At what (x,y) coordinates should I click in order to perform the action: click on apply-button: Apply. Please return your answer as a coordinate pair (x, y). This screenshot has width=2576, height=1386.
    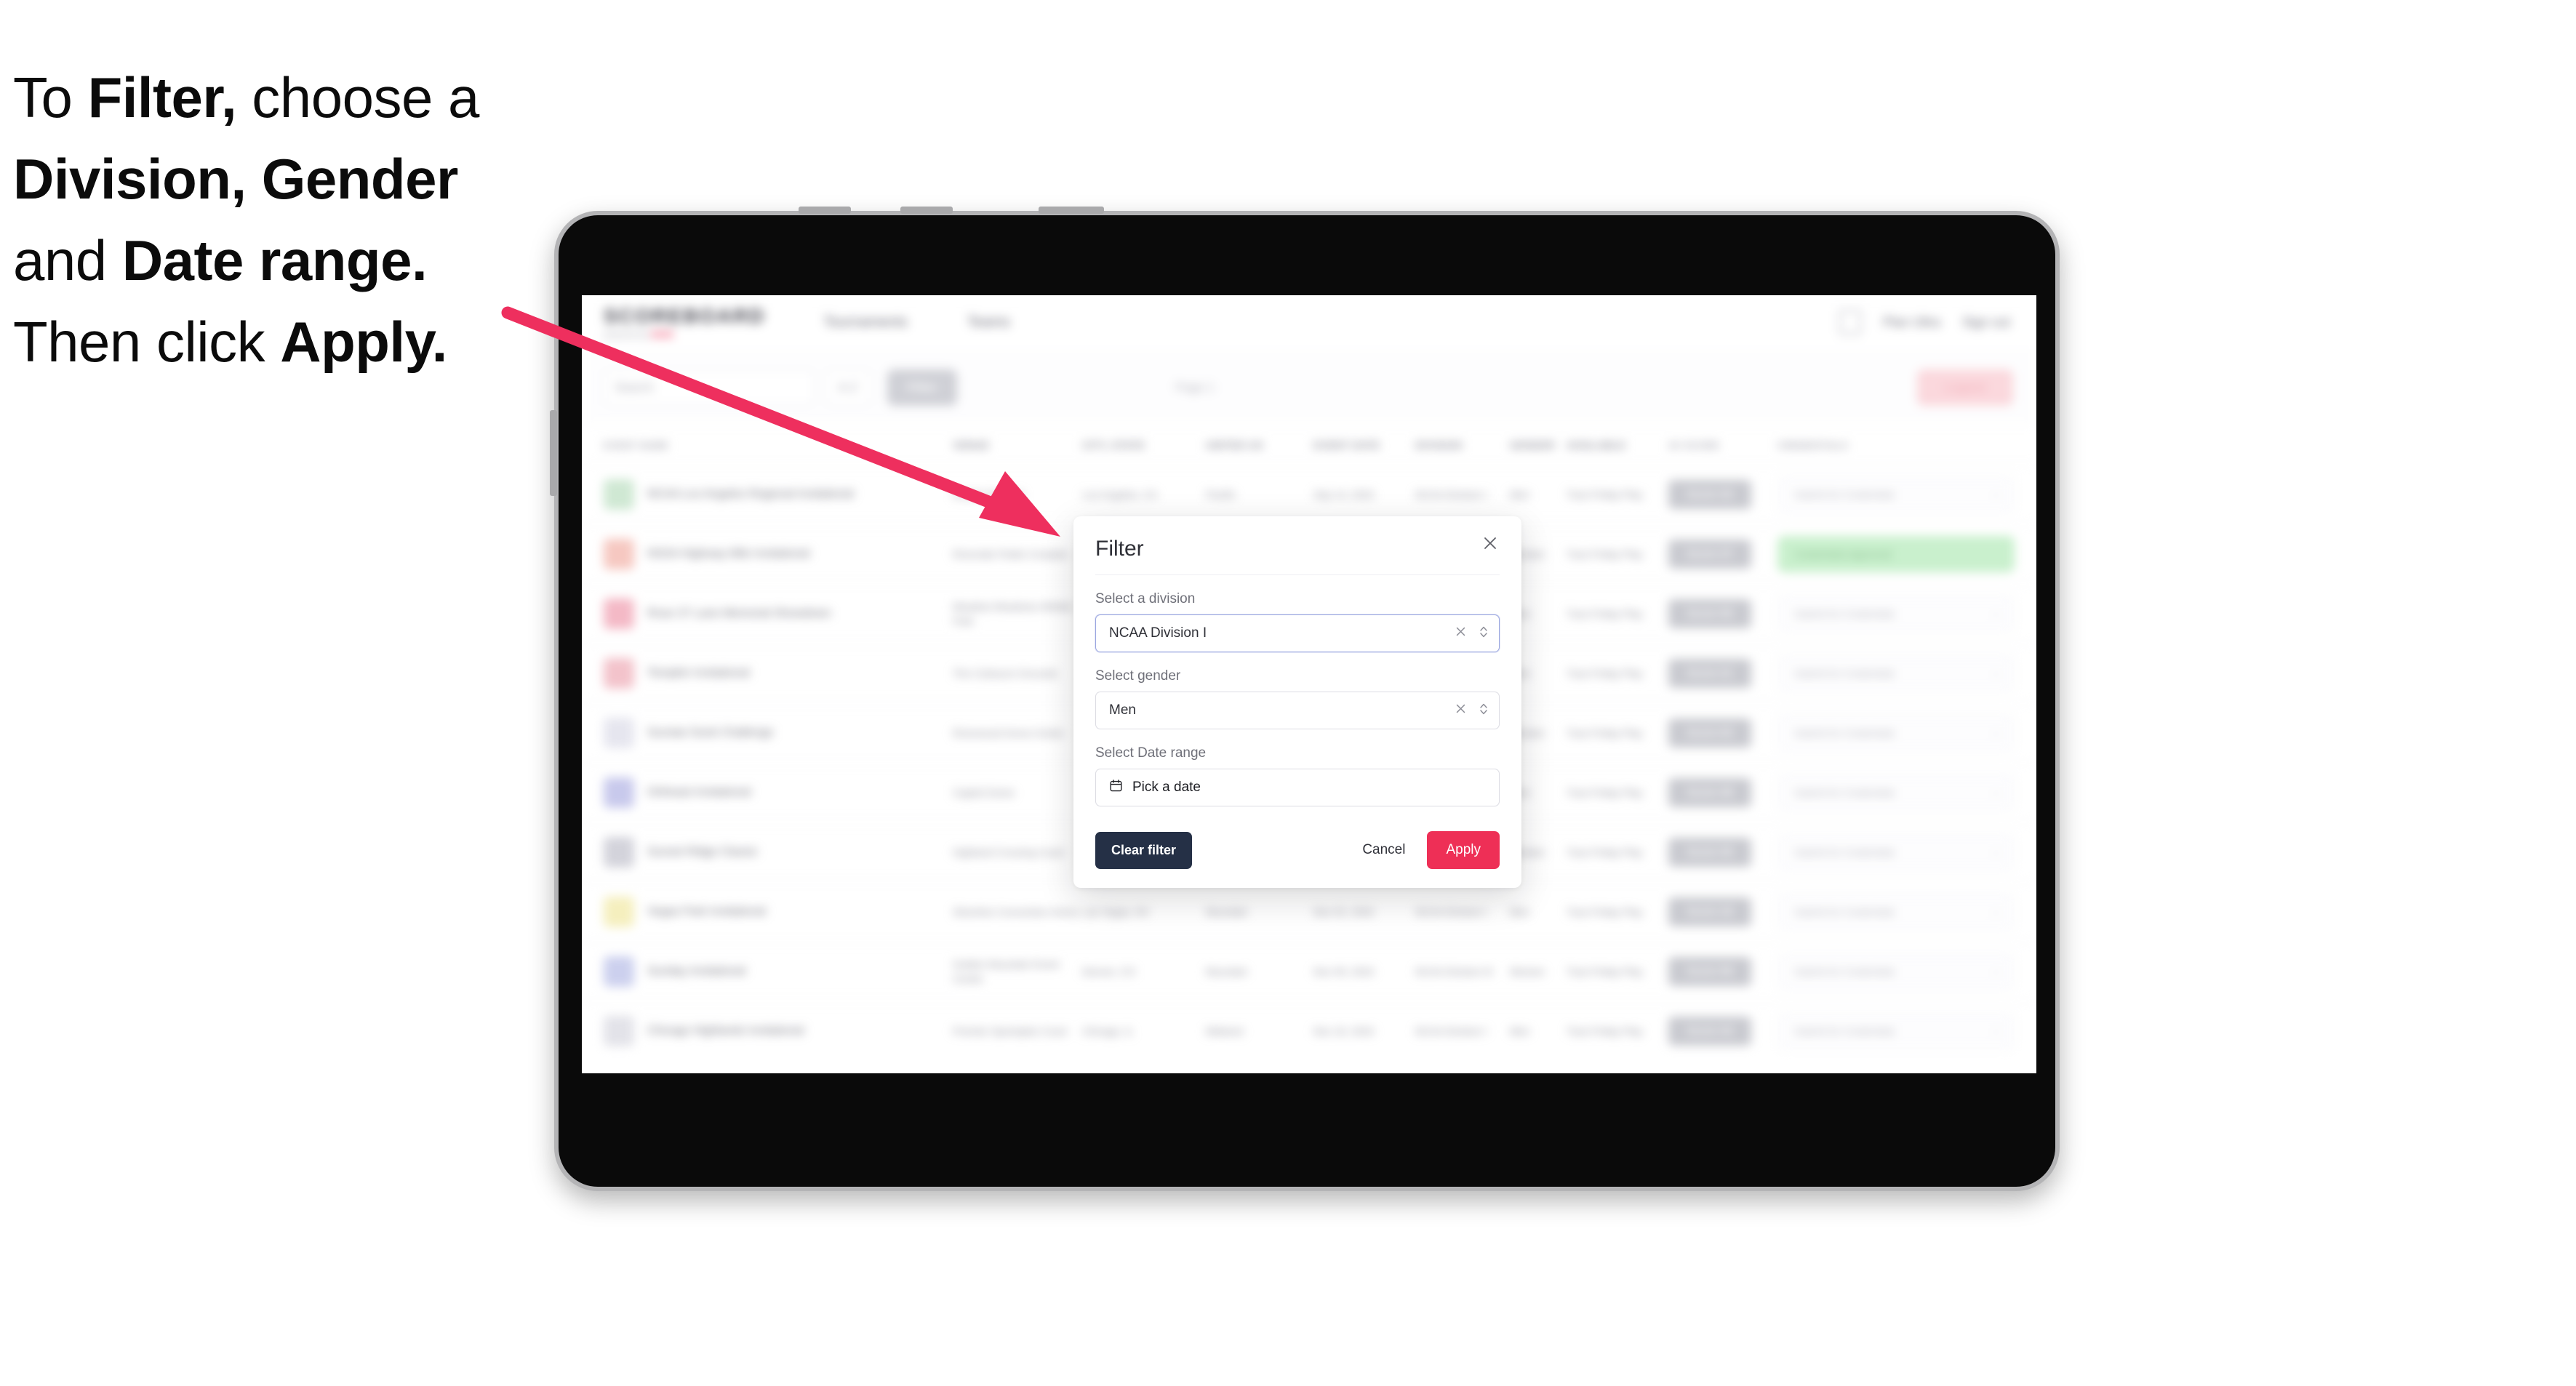
    Looking at the image, I should click on (1463, 850).